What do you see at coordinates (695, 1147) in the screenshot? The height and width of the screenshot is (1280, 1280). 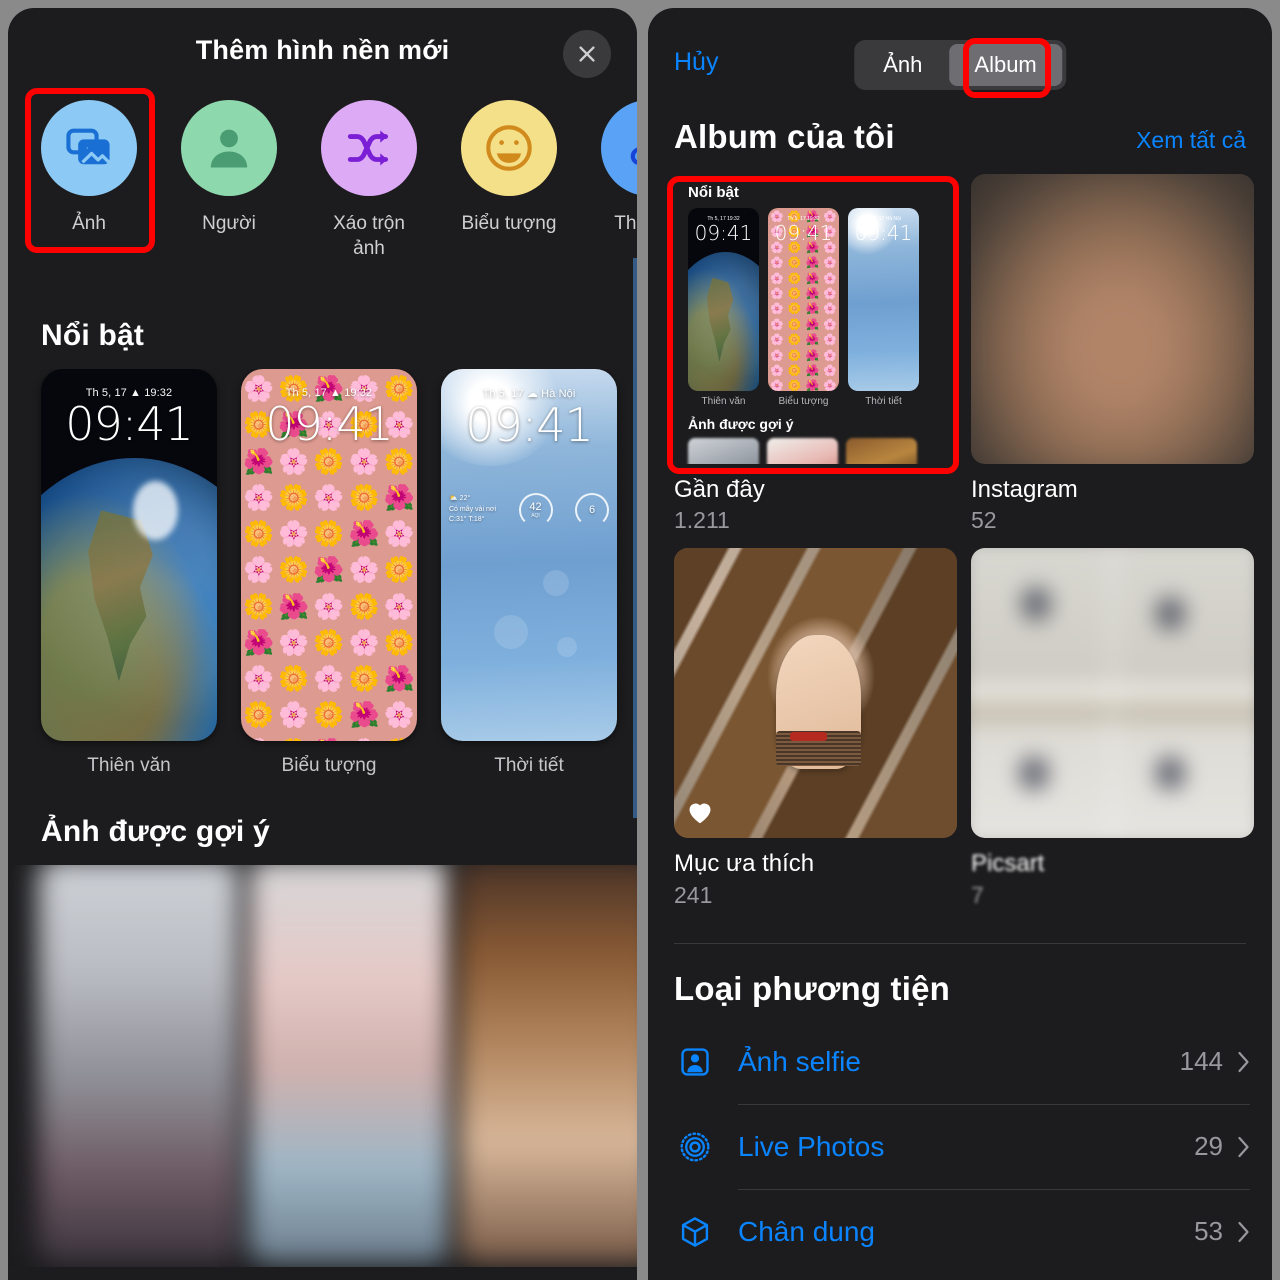 I see `live-photo-icon` at bounding box center [695, 1147].